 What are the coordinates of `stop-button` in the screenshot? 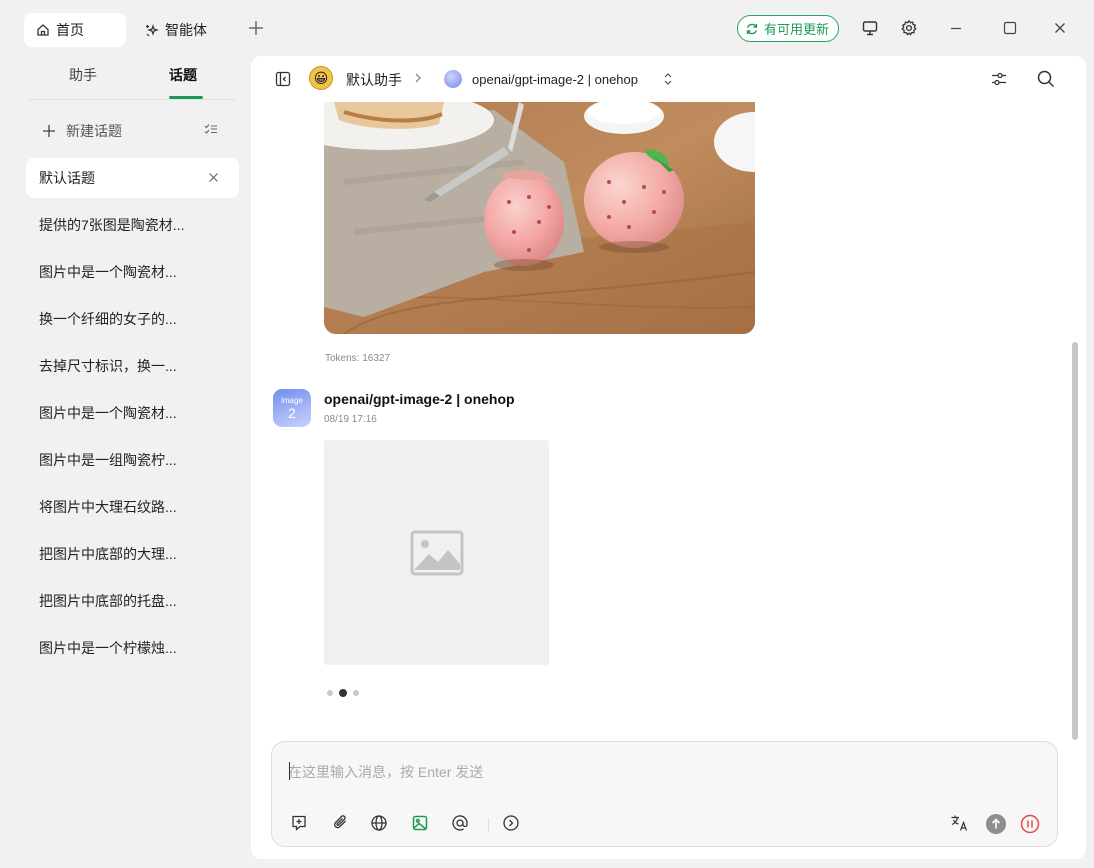 It's located at (1030, 824).